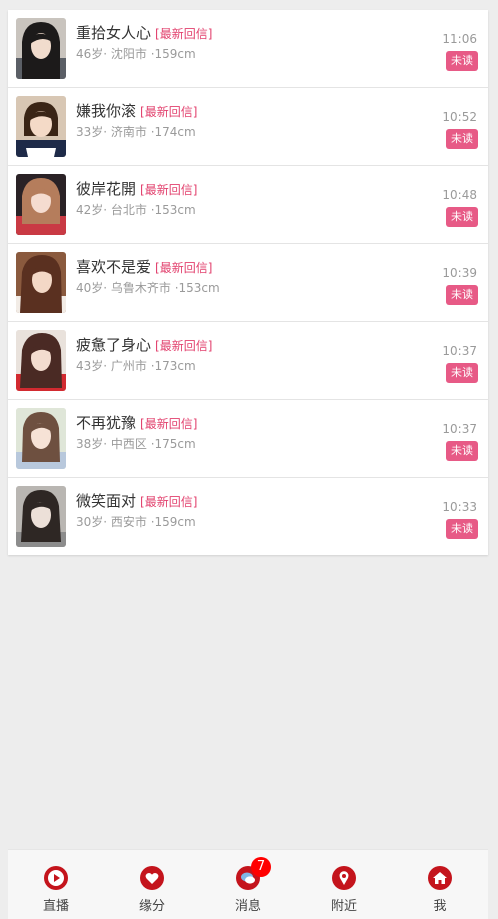 The height and width of the screenshot is (919, 498). Describe the element at coordinates (459, 39) in the screenshot. I see `message-time: 11:06` at that location.